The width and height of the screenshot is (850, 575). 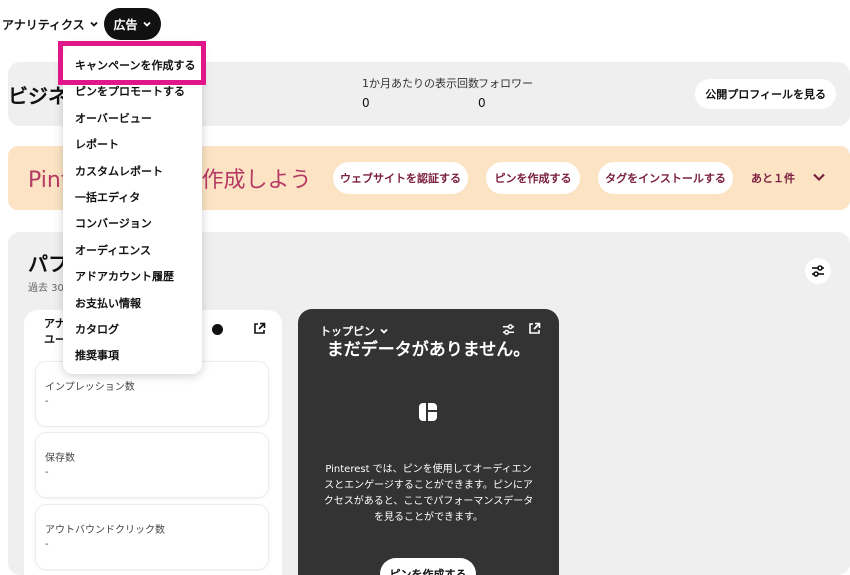 What do you see at coordinates (124, 276) in the screenshot?
I see `menu-item-ad-account-history: アドアカウント履歴` at bounding box center [124, 276].